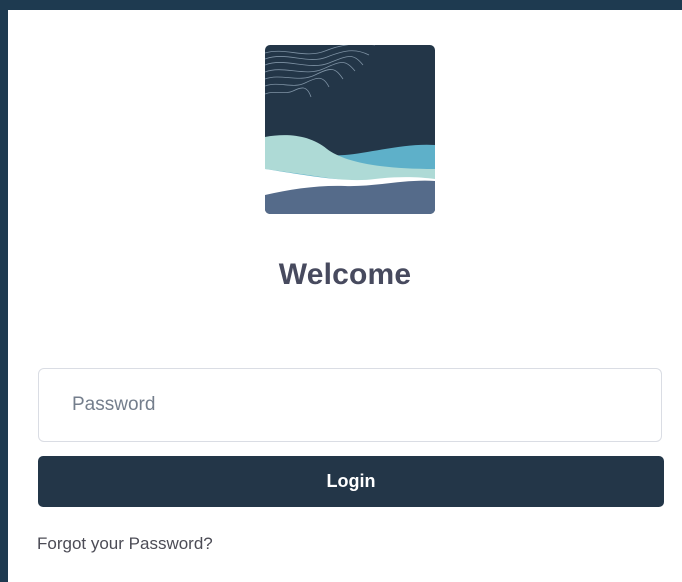 Image resolution: width=682 pixels, height=582 pixels. Describe the element at coordinates (345, 274) in the screenshot. I see `page-title: Welcome` at that location.